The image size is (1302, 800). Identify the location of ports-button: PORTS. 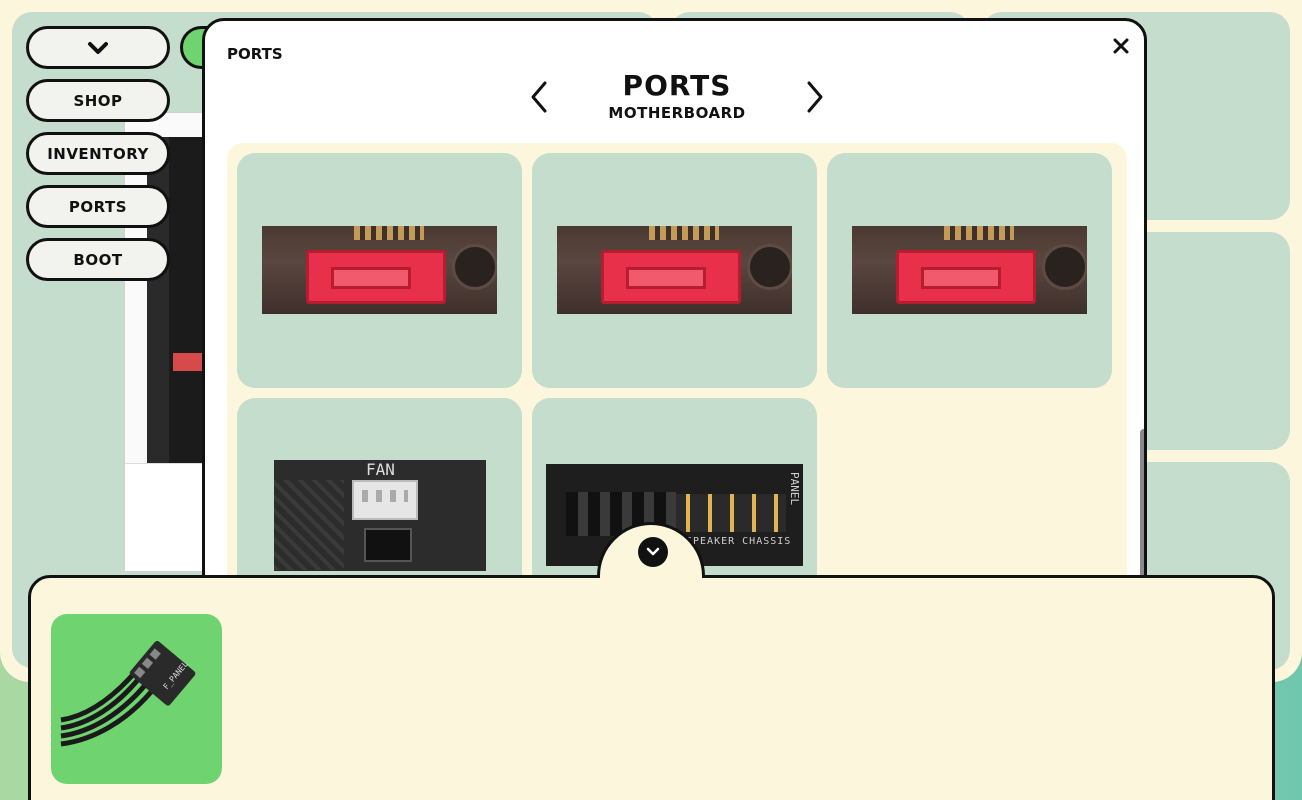
(98, 206).